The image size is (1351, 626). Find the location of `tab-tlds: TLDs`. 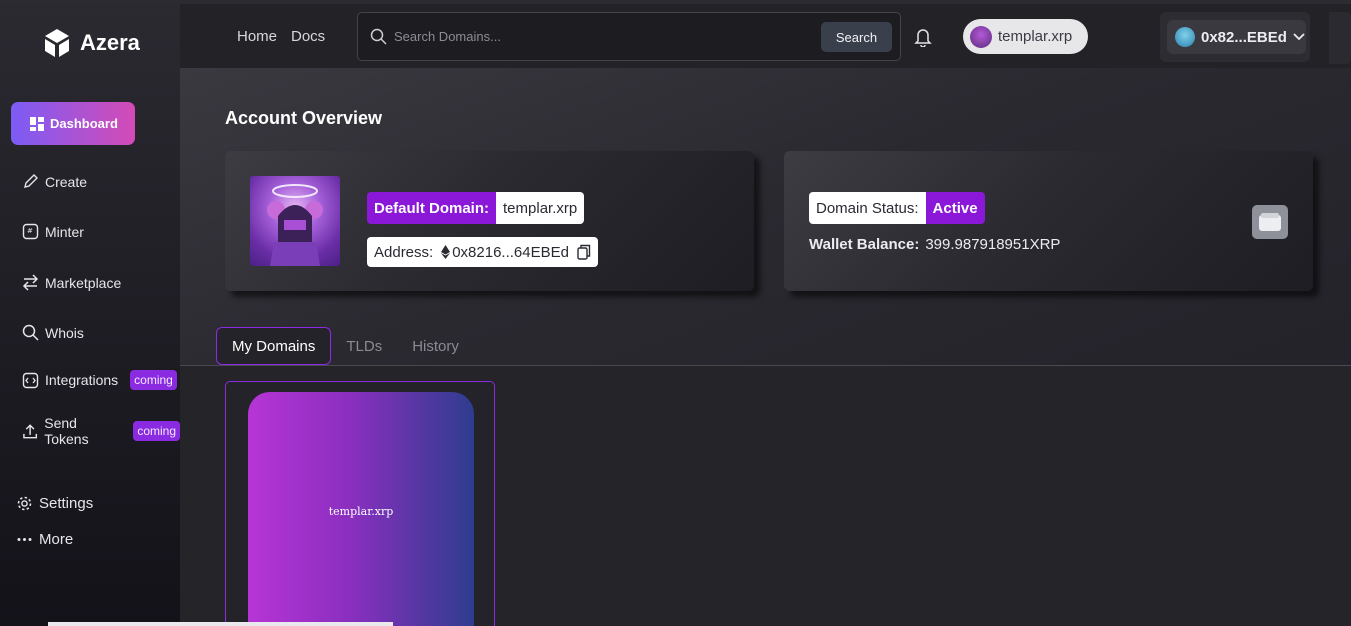

tab-tlds: TLDs is located at coordinates (364, 346).